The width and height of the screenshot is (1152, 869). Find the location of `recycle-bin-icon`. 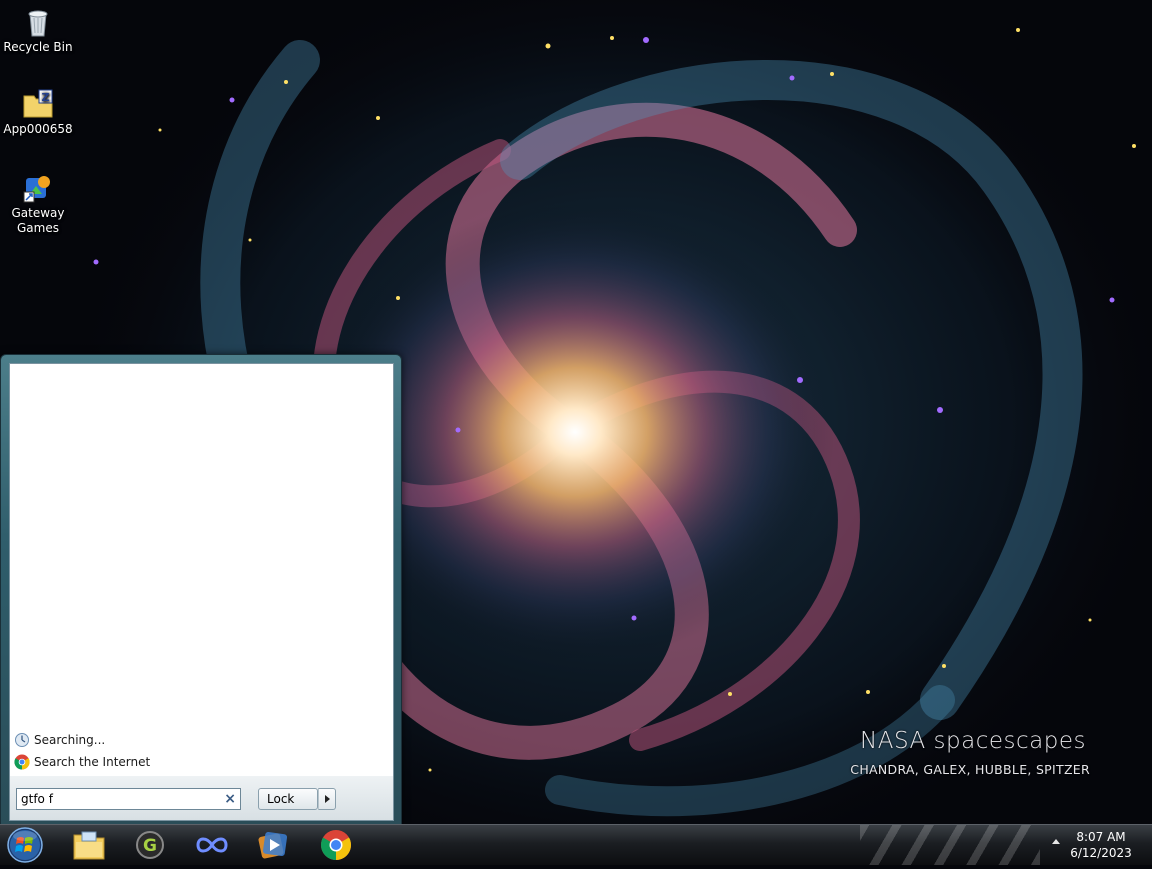

recycle-bin-icon is located at coordinates (38, 22).